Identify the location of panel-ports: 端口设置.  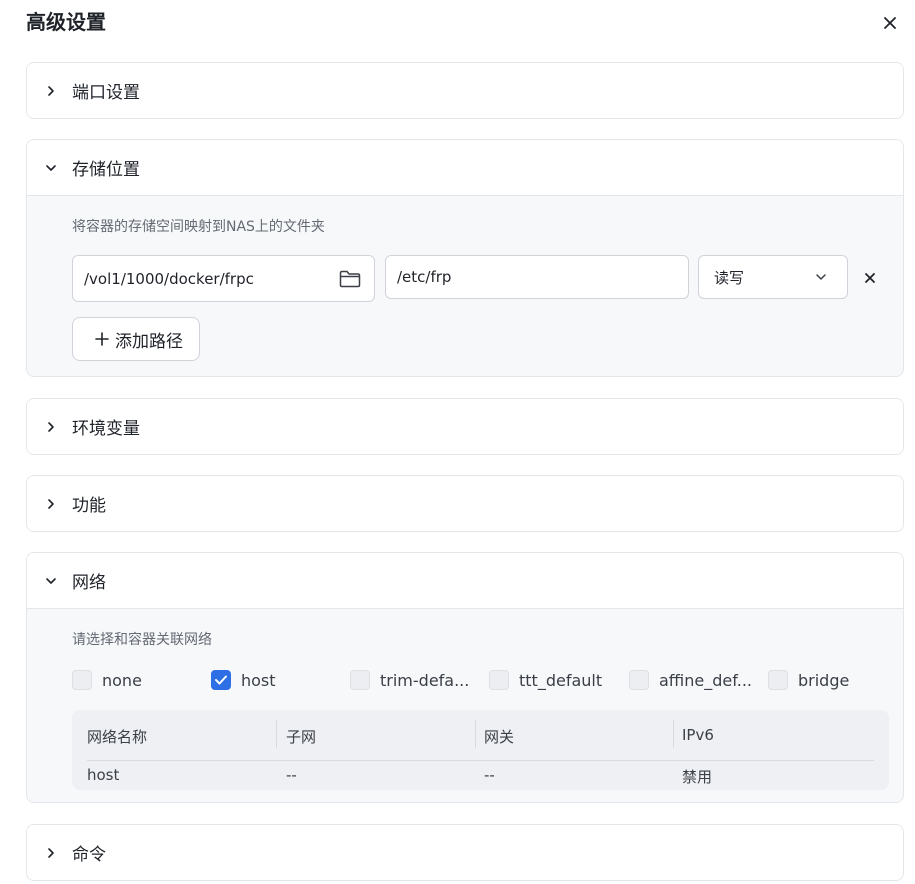
(465, 90).